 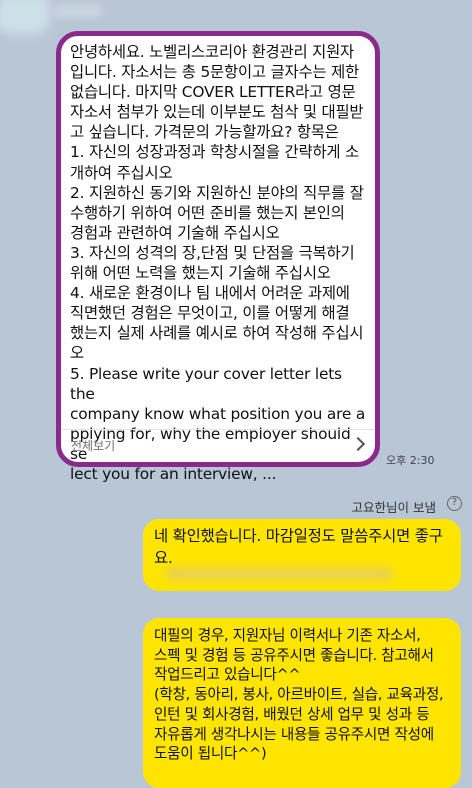 I want to click on message-timestamp: 오후 2:30, so click(x=410, y=460).